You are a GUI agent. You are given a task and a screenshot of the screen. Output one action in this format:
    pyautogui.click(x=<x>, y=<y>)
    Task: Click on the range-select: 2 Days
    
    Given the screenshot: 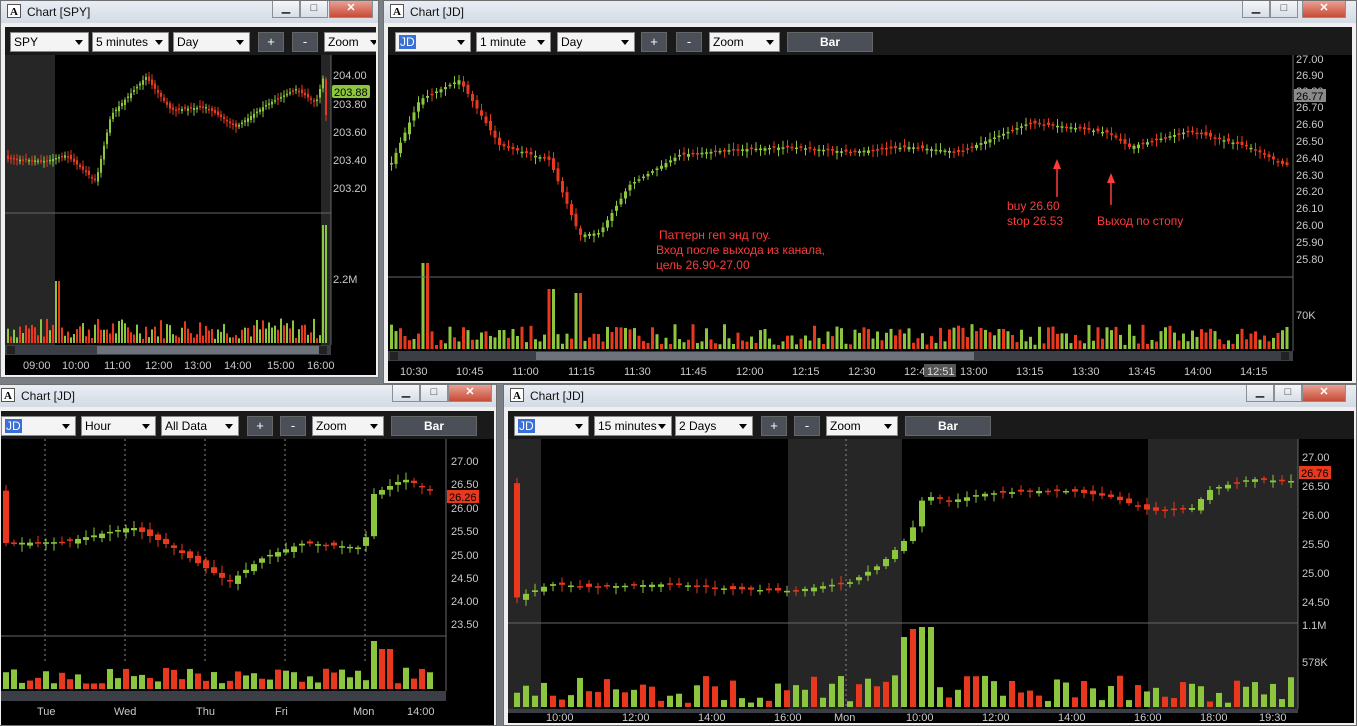 What is the action you would take?
    pyautogui.click(x=714, y=426)
    